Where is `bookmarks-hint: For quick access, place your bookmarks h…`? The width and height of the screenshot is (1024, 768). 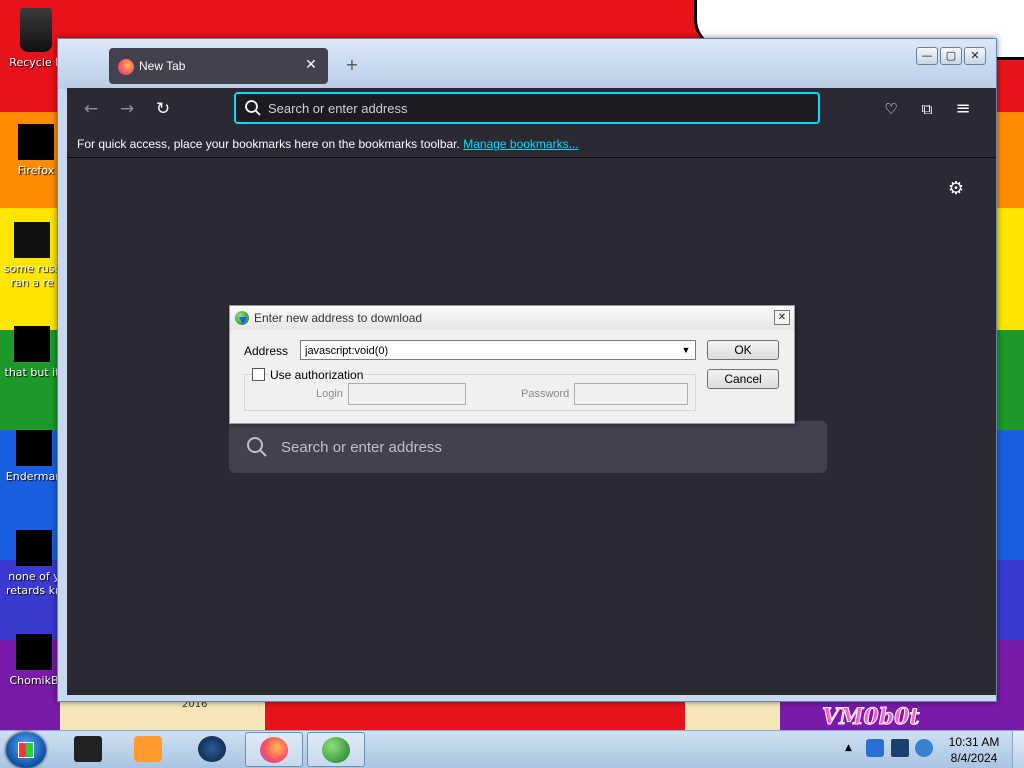 bookmarks-hint: For quick access, place your bookmarks h… is located at coordinates (268, 144).